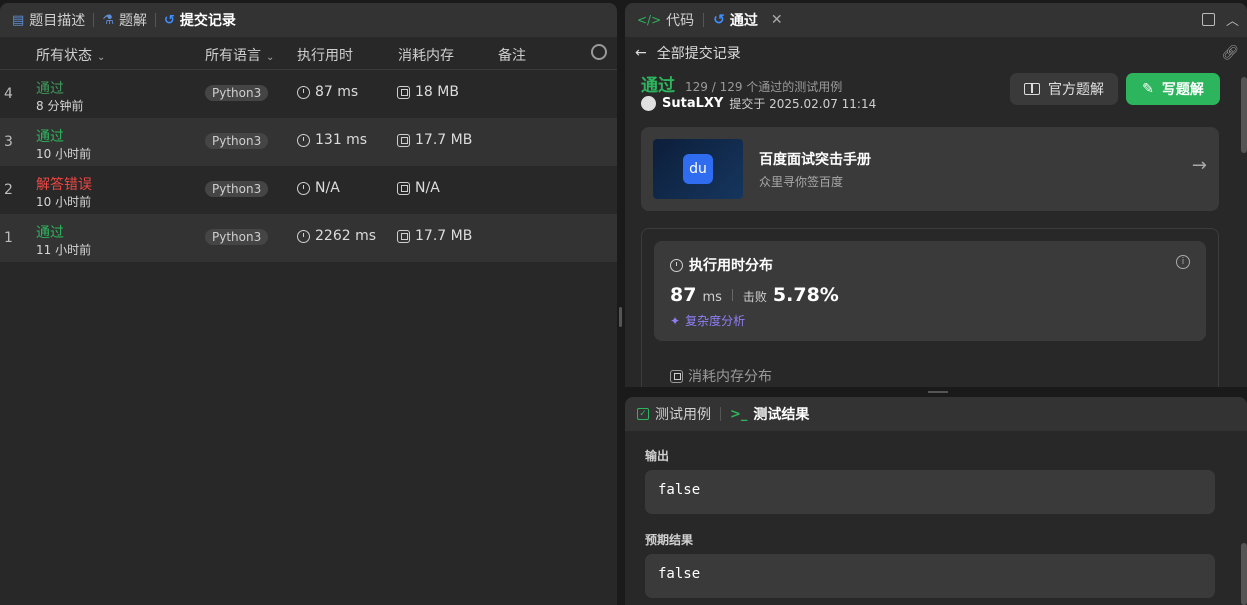  Describe the element at coordinates (620, 317) in the screenshot. I see `vertical-resize-handle` at that location.